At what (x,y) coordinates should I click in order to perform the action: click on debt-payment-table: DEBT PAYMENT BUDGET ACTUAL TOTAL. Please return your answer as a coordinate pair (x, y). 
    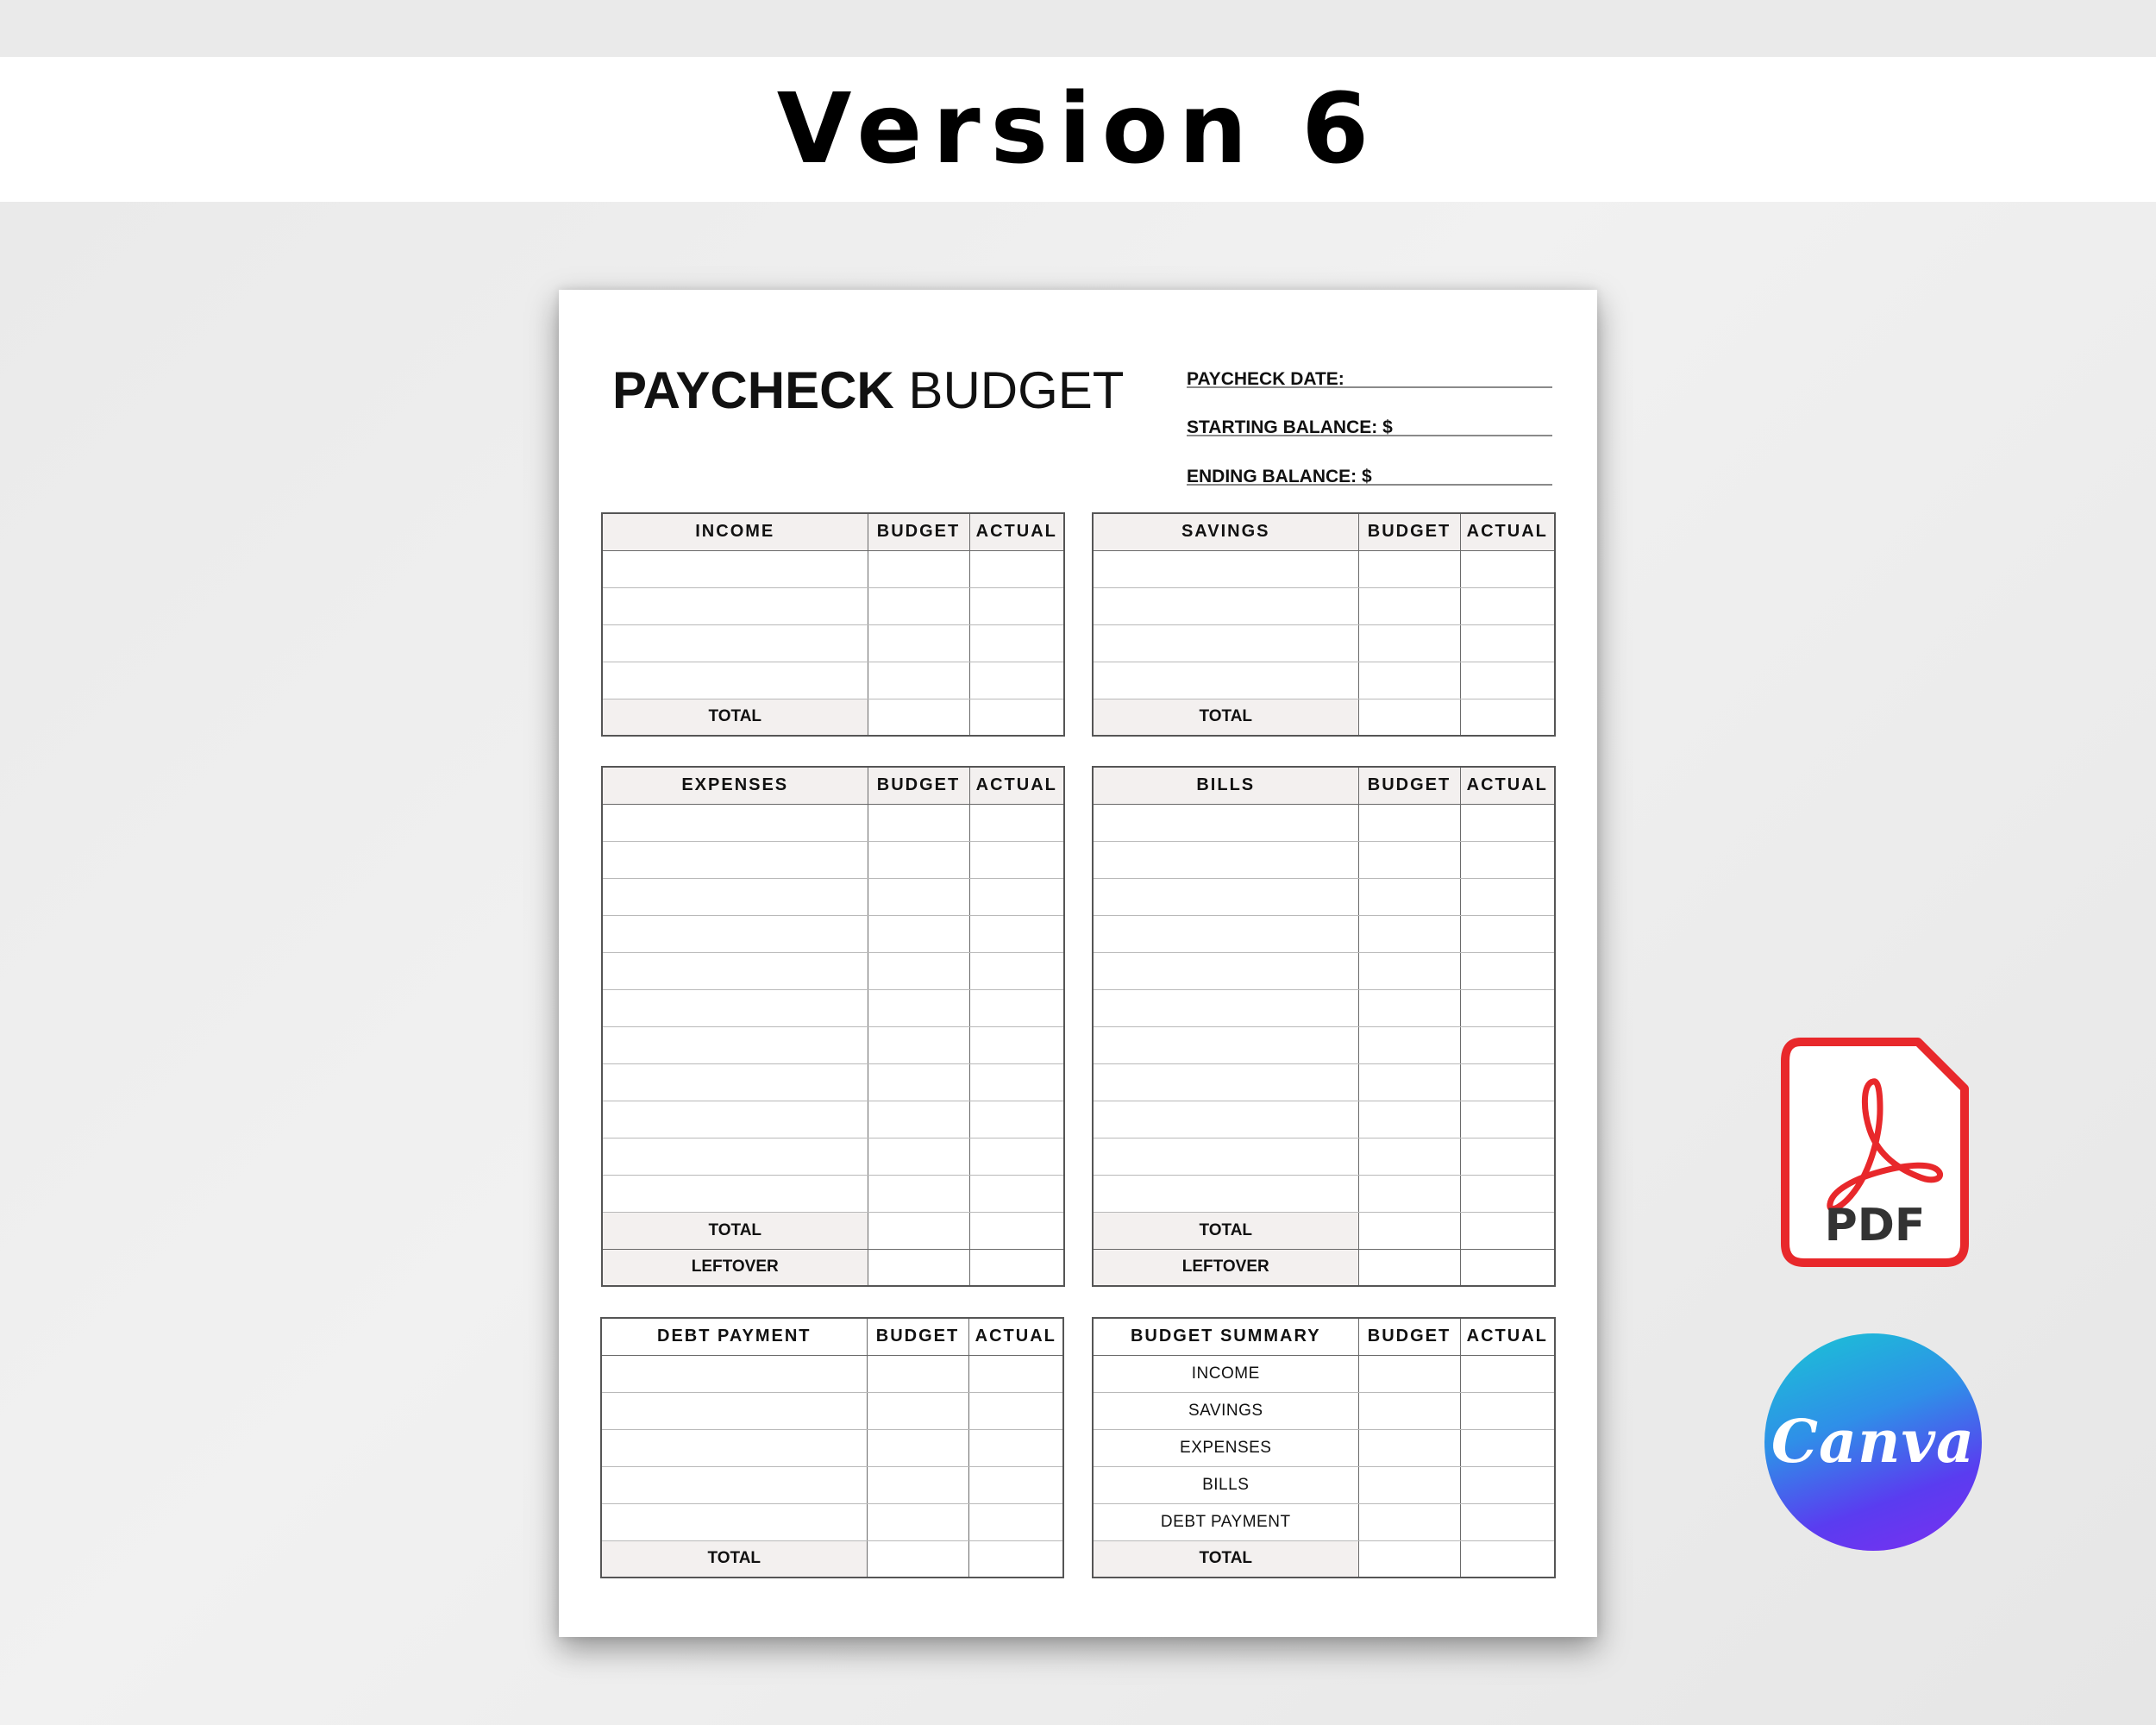
    Looking at the image, I should click on (832, 1448).